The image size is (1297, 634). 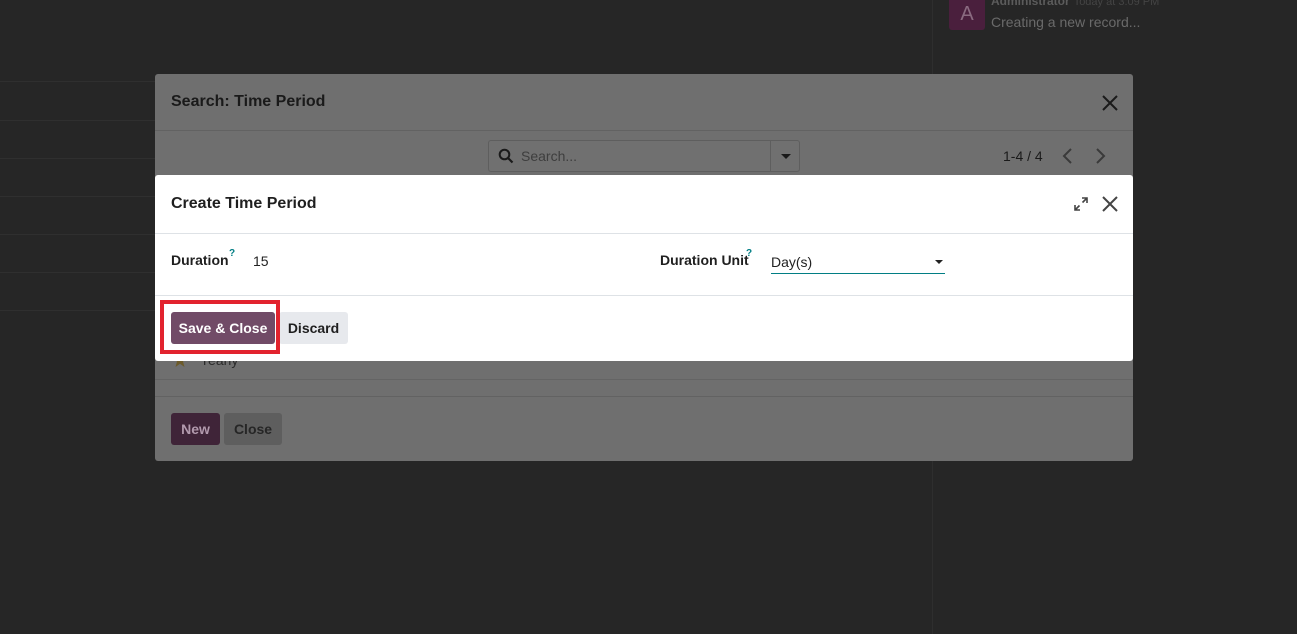 I want to click on search-dialog-header: Search: Time Period, so click(x=644, y=102).